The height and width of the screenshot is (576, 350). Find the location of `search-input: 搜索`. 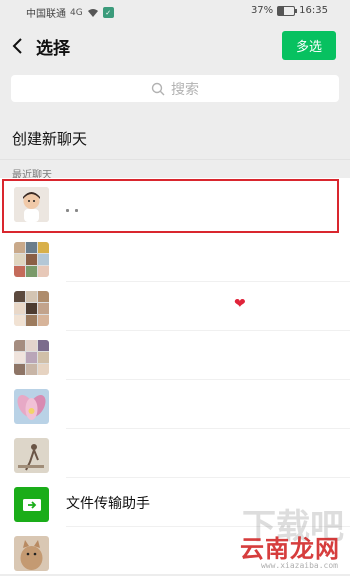

search-input: 搜索 is located at coordinates (175, 88).